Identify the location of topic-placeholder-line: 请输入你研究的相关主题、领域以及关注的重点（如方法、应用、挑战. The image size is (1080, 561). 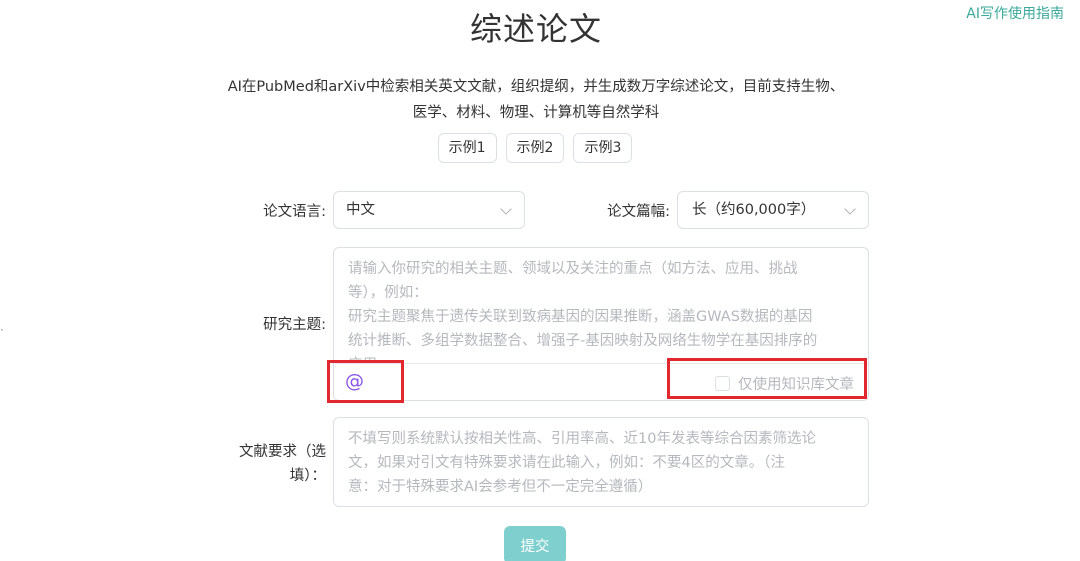
(573, 269).